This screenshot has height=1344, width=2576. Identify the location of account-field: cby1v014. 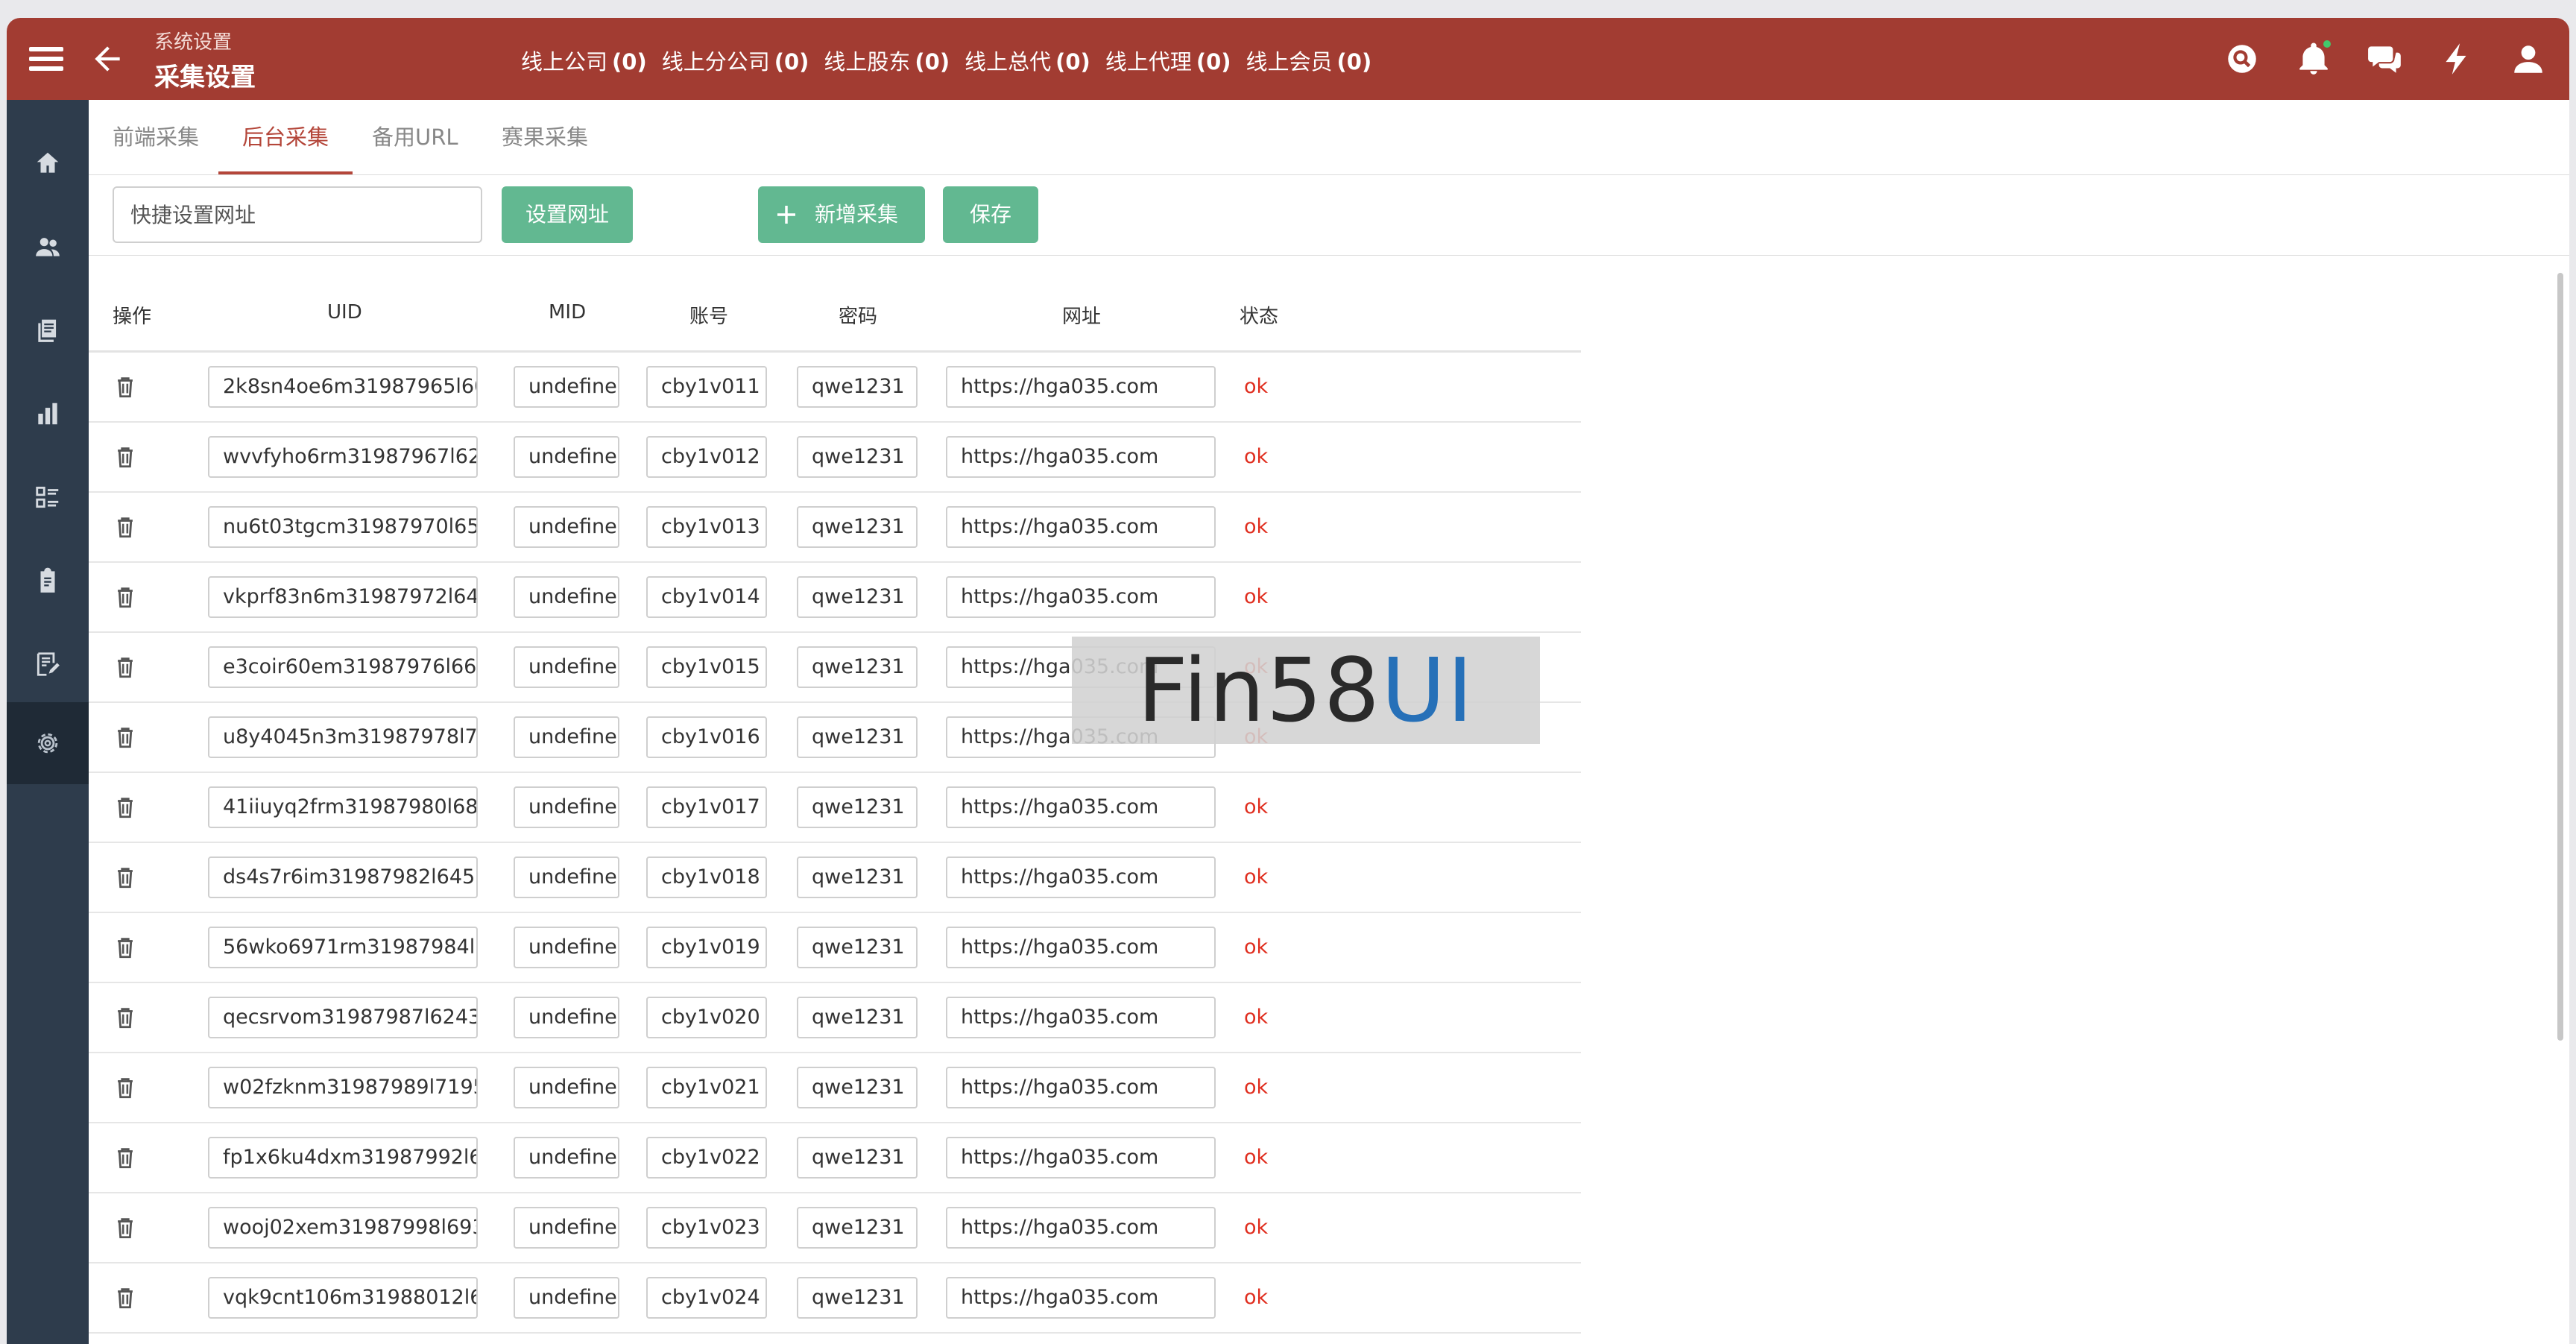
(706, 597).